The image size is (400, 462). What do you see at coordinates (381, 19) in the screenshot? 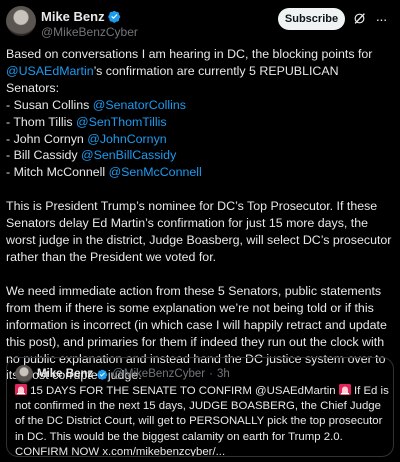
I see `more-icon: ···` at bounding box center [381, 19].